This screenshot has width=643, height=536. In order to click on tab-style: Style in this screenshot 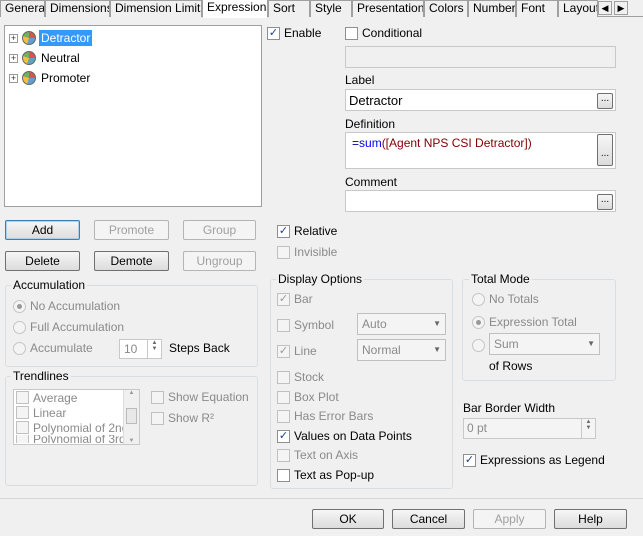, I will do `click(331, 8)`.